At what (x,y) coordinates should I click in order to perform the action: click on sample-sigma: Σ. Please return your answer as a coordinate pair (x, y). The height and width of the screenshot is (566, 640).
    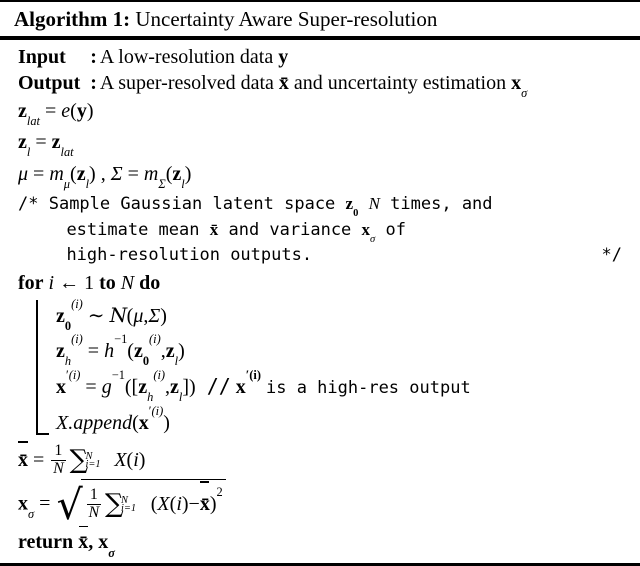
    Looking at the image, I should click on (154, 316).